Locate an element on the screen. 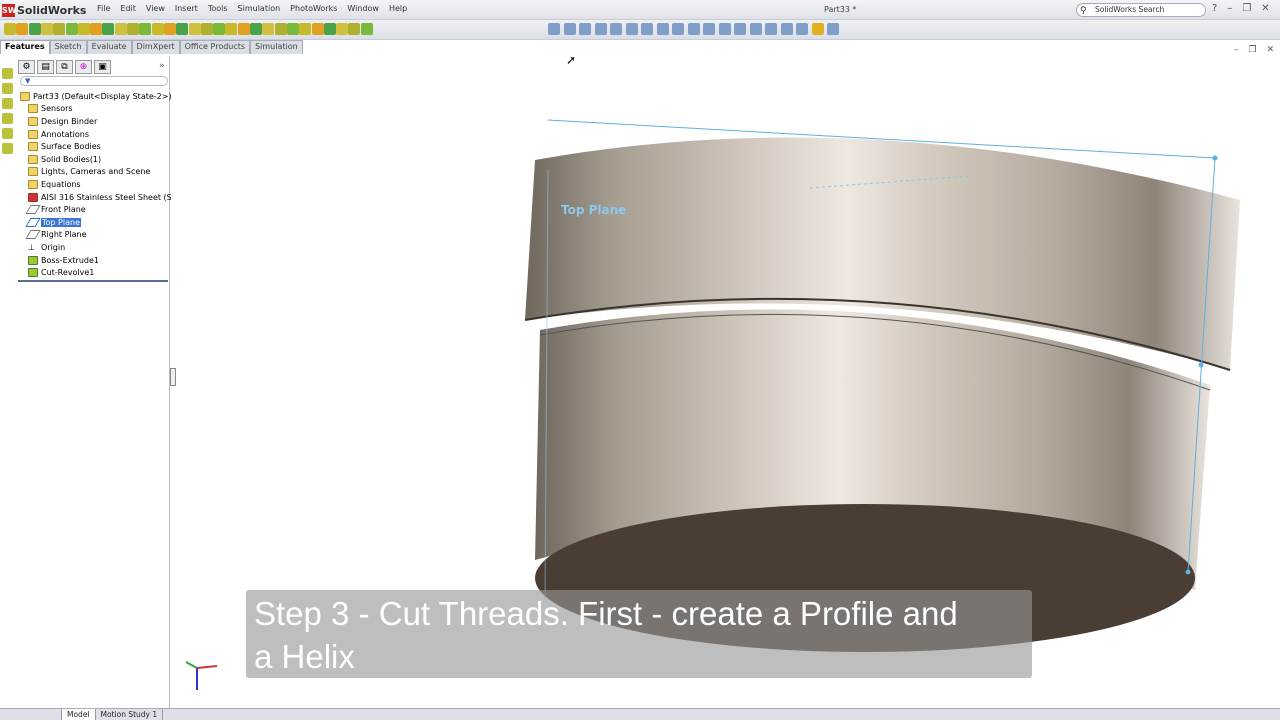  help-icon: ? is located at coordinates (1214, 8).